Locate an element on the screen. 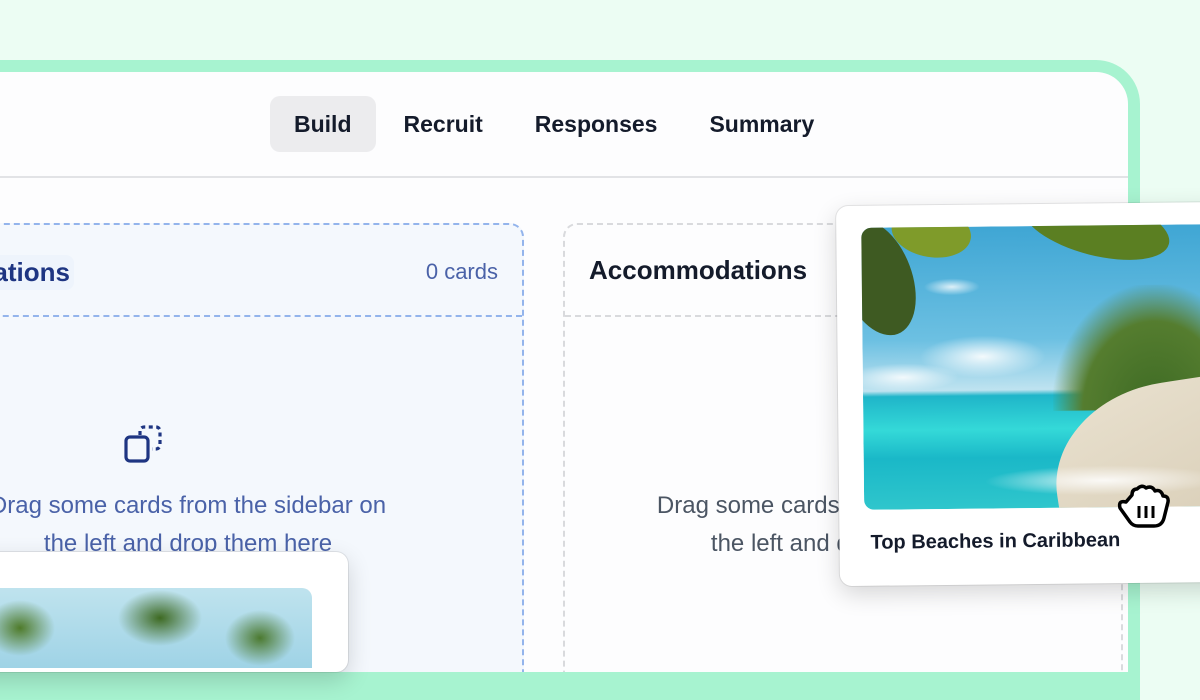  card-count: 0 cards is located at coordinates (461, 271).